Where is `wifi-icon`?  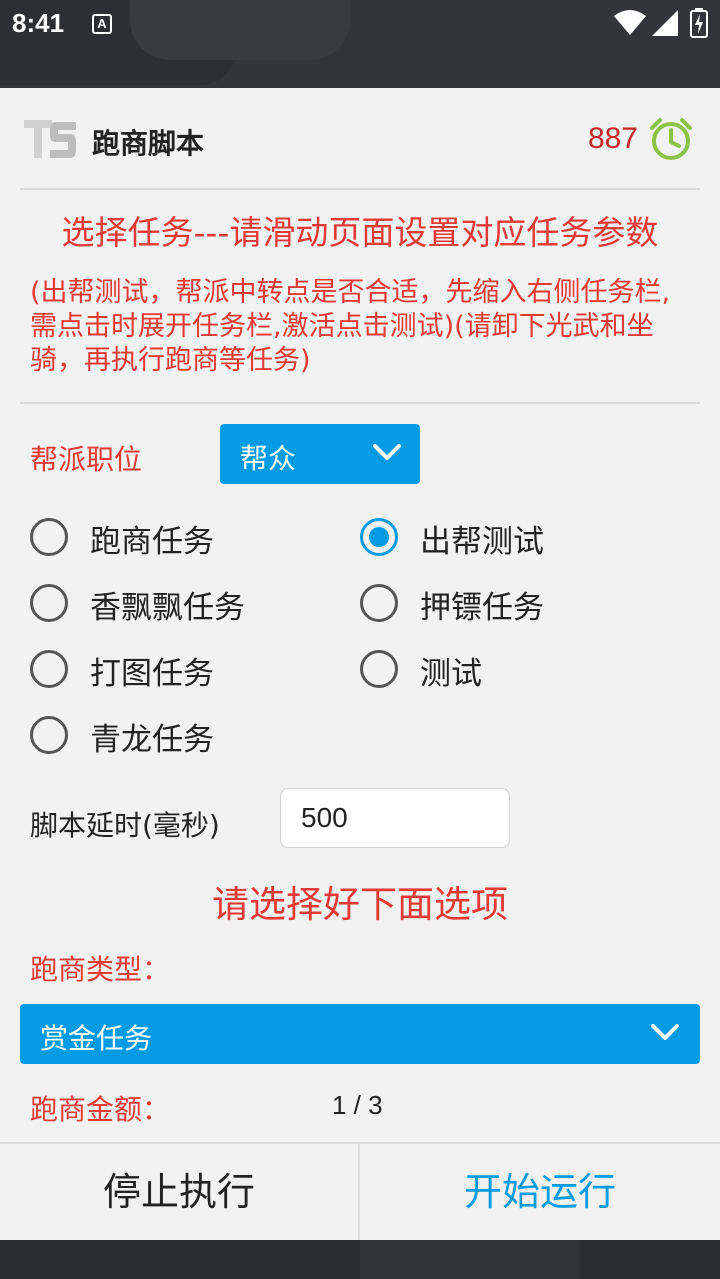 wifi-icon is located at coordinates (630, 22).